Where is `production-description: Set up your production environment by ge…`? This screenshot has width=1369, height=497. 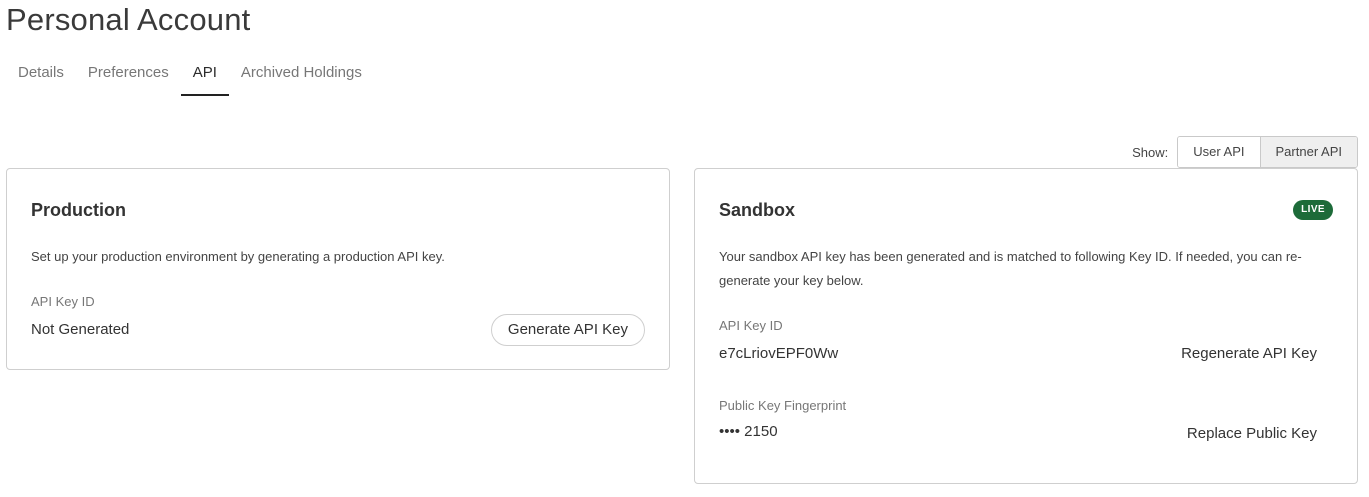 production-description: Set up your production environment by ge… is located at coordinates (238, 256).